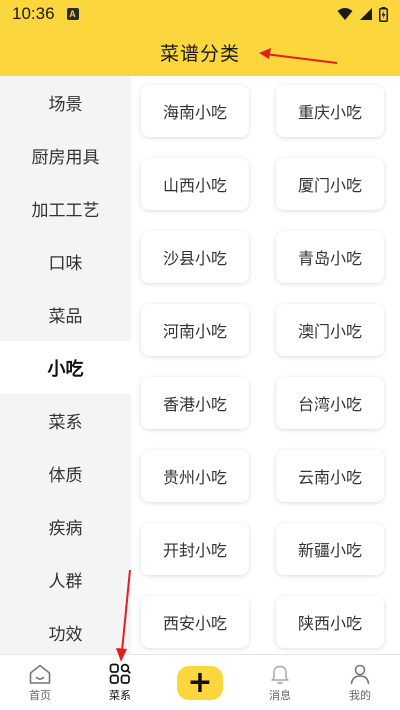 The image size is (400, 710). Describe the element at coordinates (65, 102) in the screenshot. I see `sidebar-item-scene: 场景` at that location.